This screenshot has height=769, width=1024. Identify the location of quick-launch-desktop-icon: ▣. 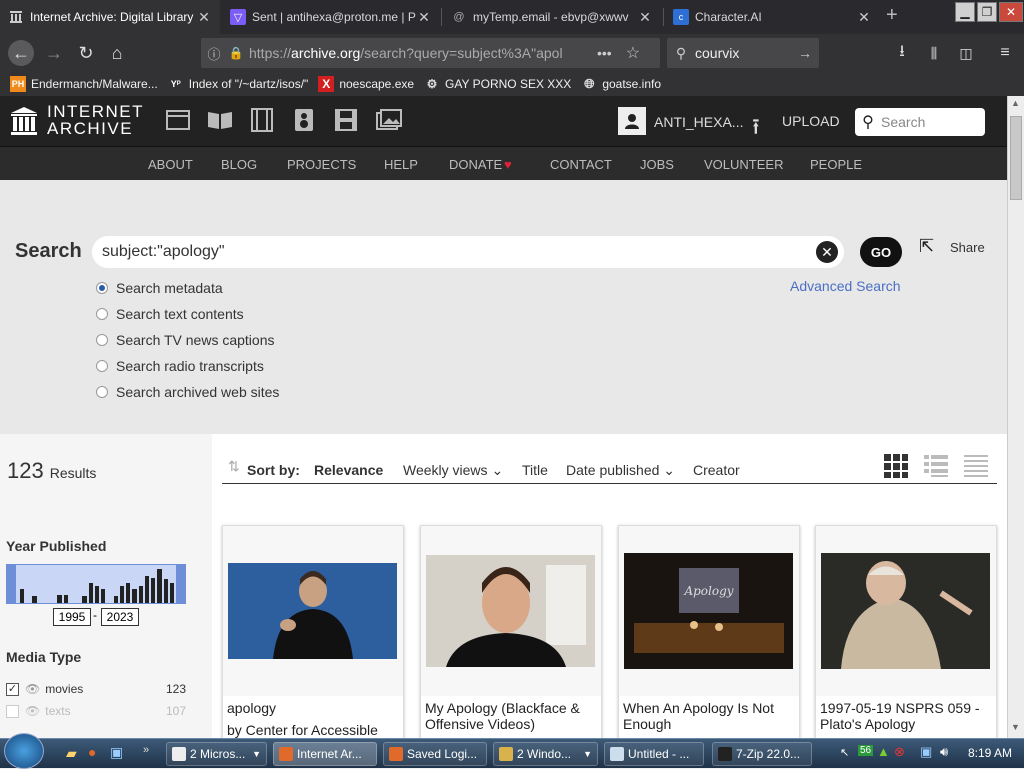
(116, 752).